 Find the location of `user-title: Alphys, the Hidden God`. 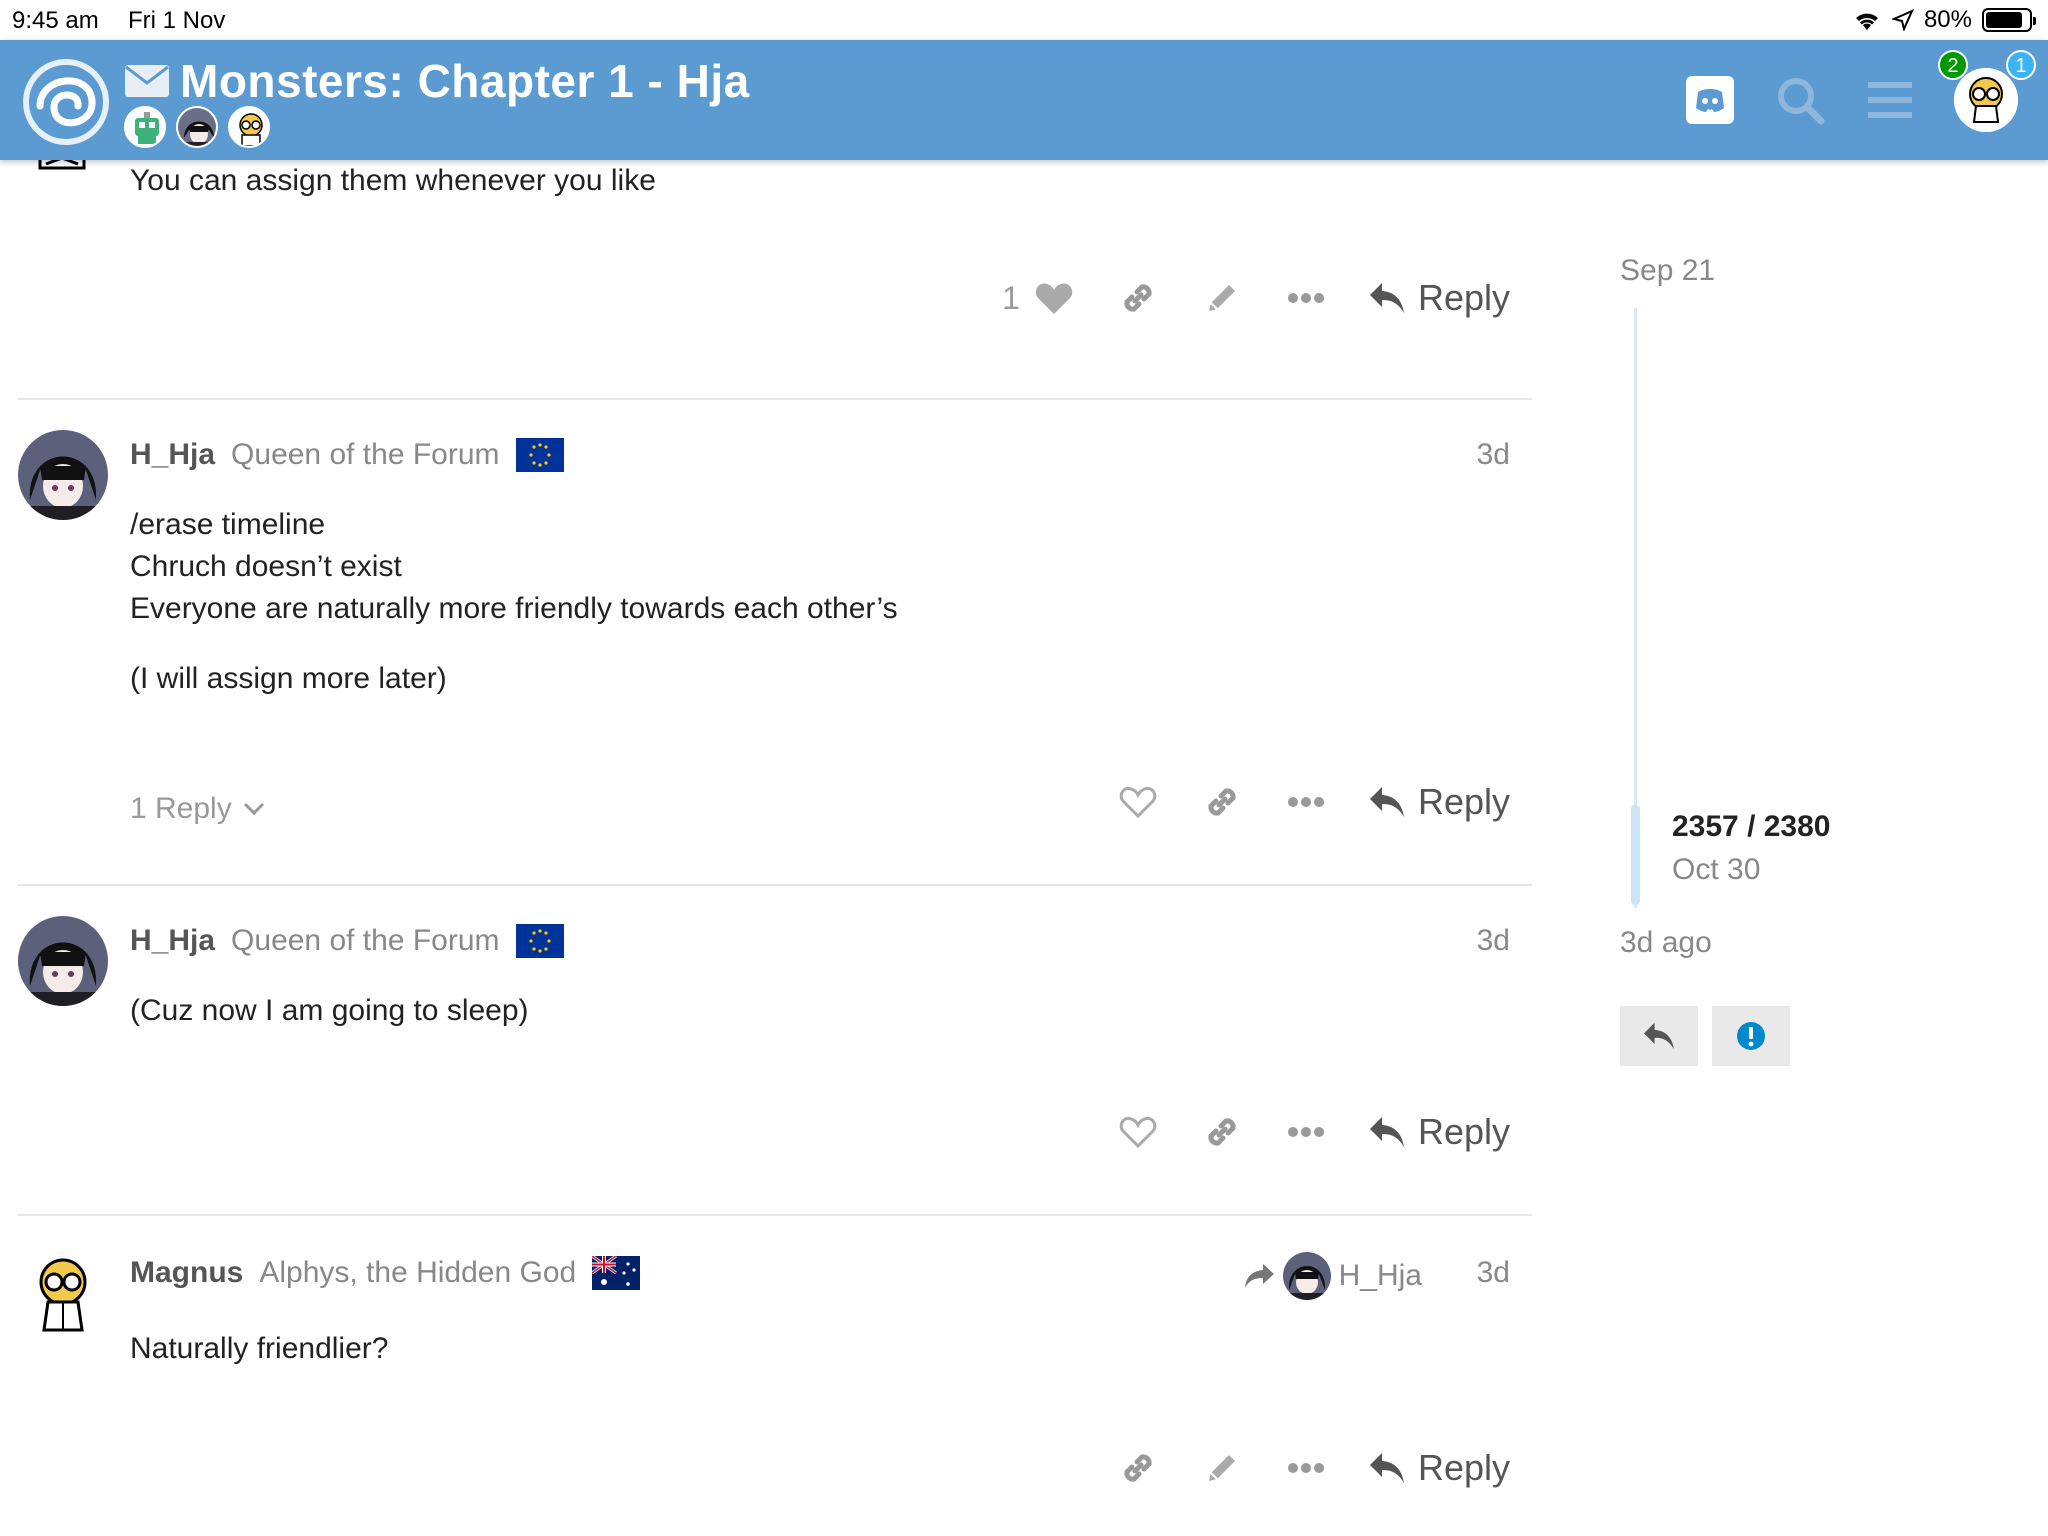

user-title: Alphys, the Hidden God is located at coordinates (418, 1272).